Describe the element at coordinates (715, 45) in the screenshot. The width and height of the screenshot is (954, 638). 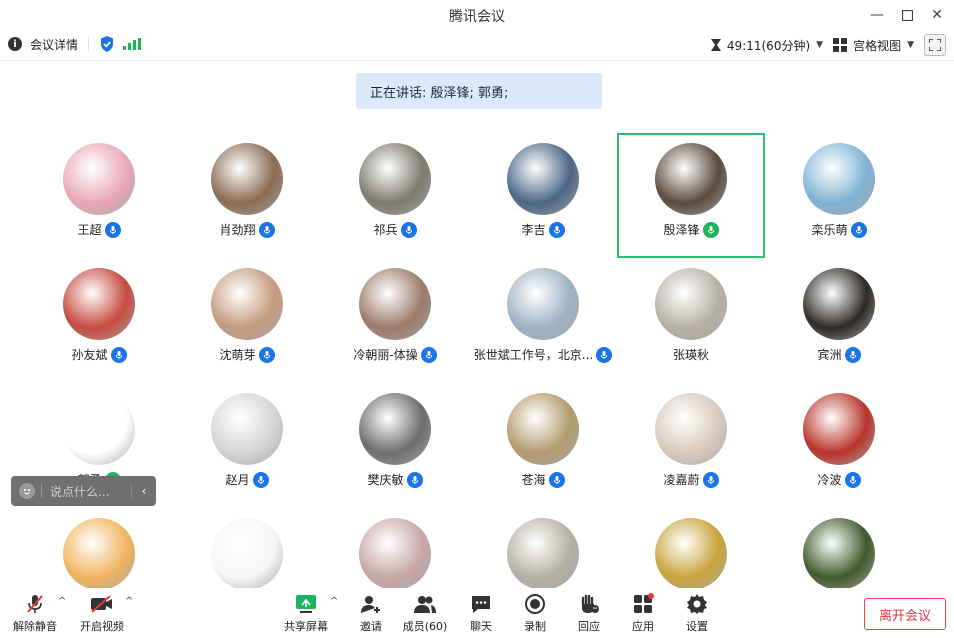
I see `hourglass-icon` at that location.